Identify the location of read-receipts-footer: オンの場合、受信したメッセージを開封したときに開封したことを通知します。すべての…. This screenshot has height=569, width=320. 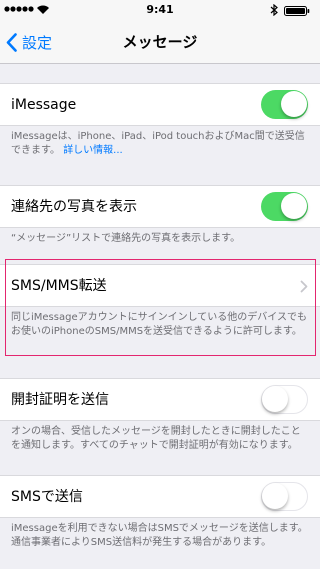
(156, 438).